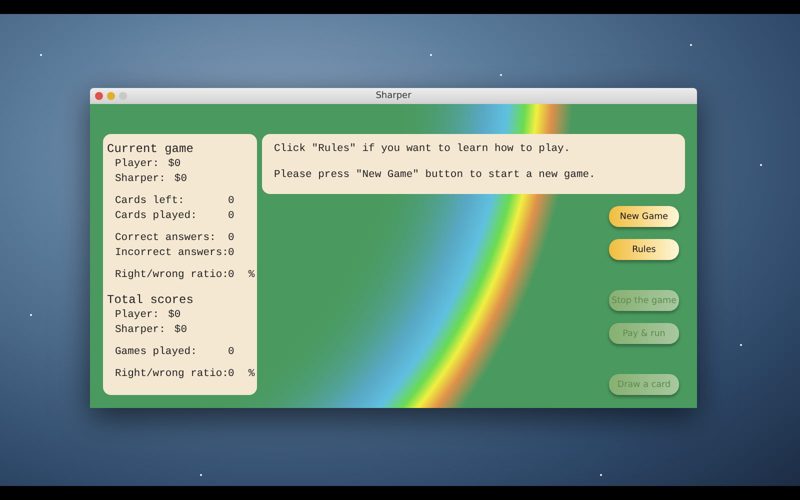 The image size is (800, 500). I want to click on stat-label: Correct answers:, so click(166, 238).